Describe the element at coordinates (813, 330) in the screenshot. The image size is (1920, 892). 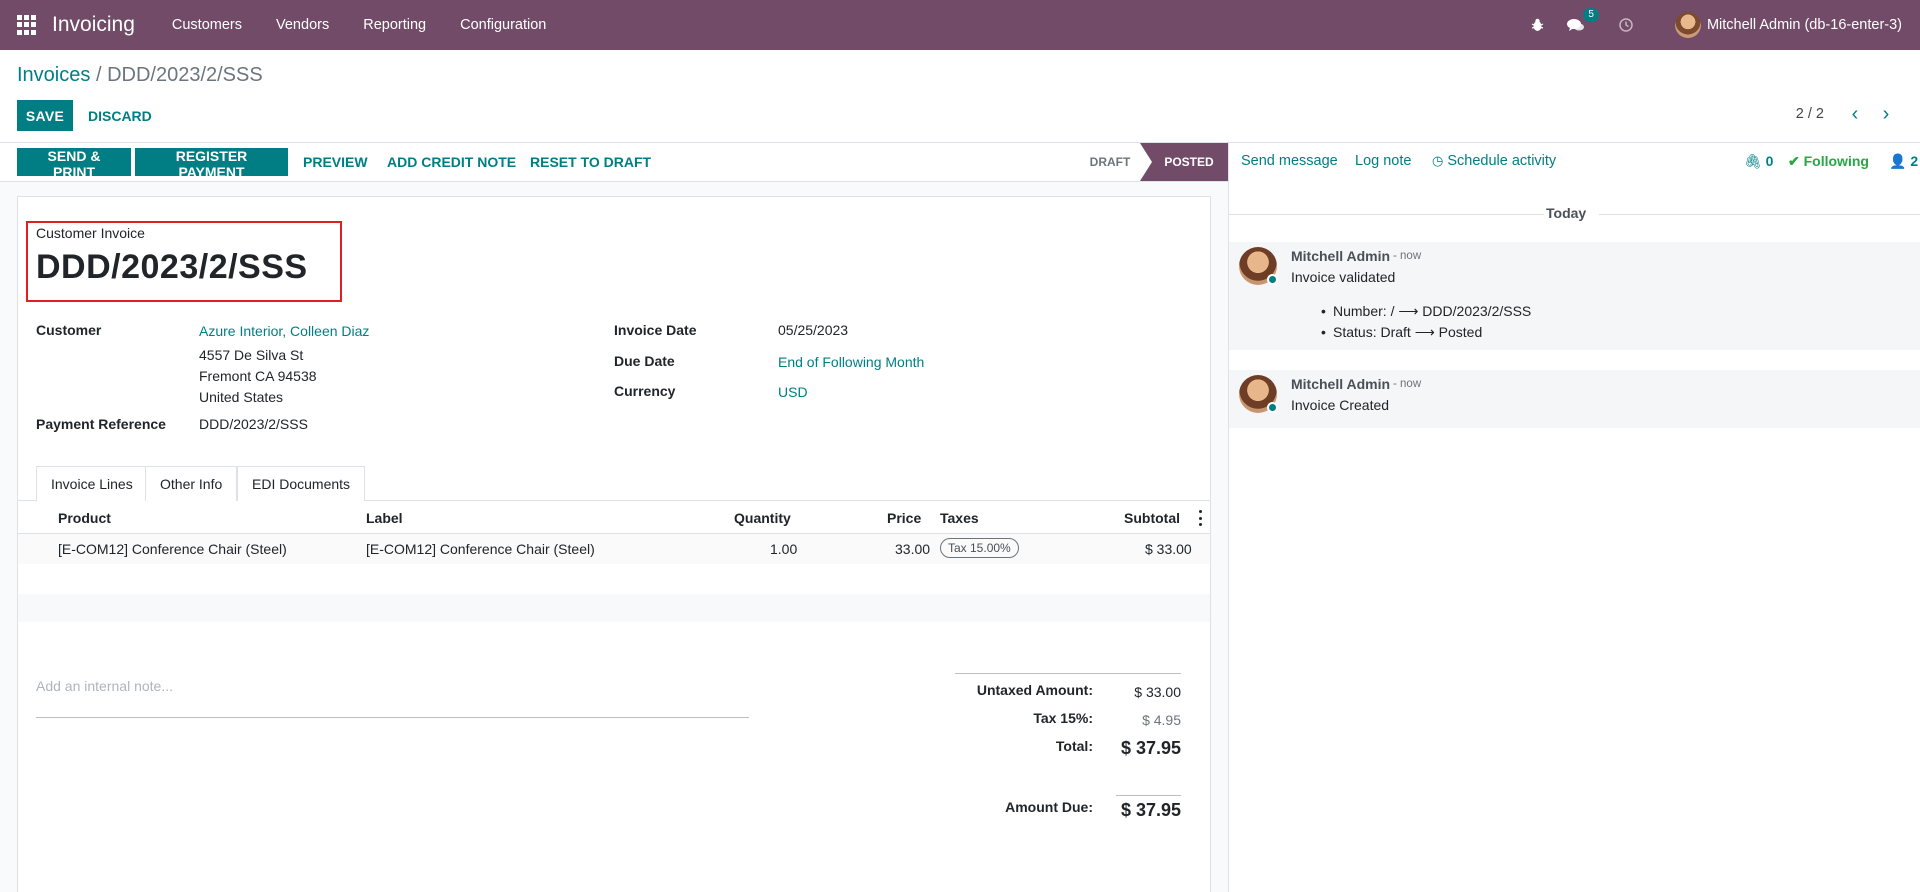
I see `invoice-date-value: 05/25/2023` at that location.